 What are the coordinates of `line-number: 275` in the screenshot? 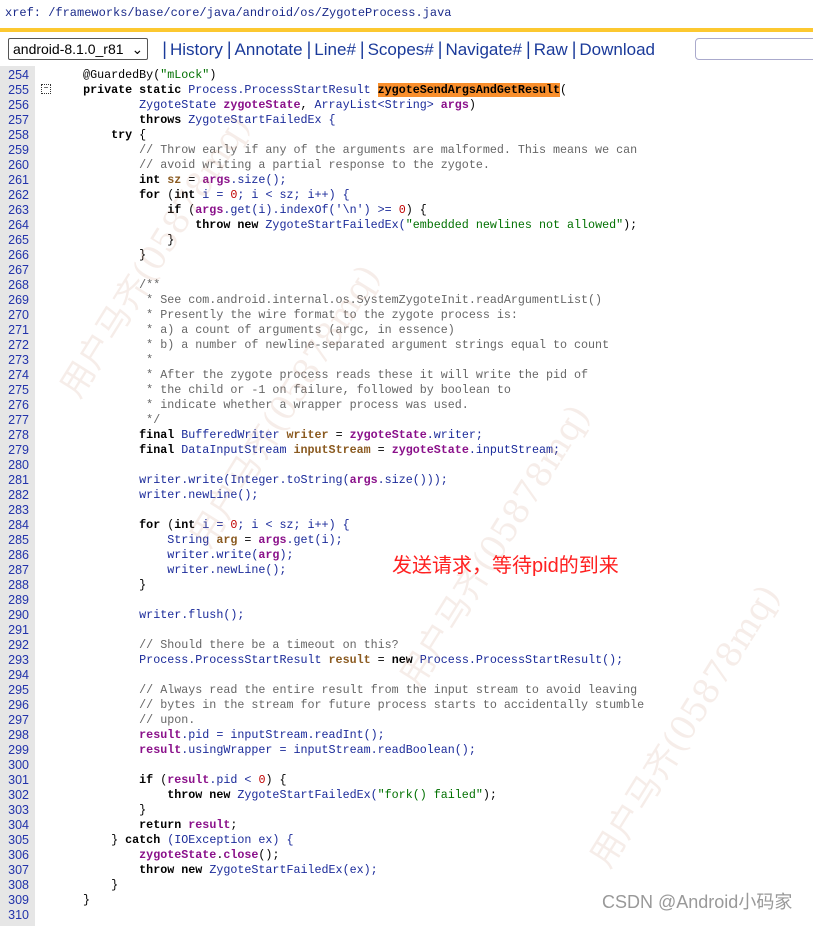 It's located at (14, 390).